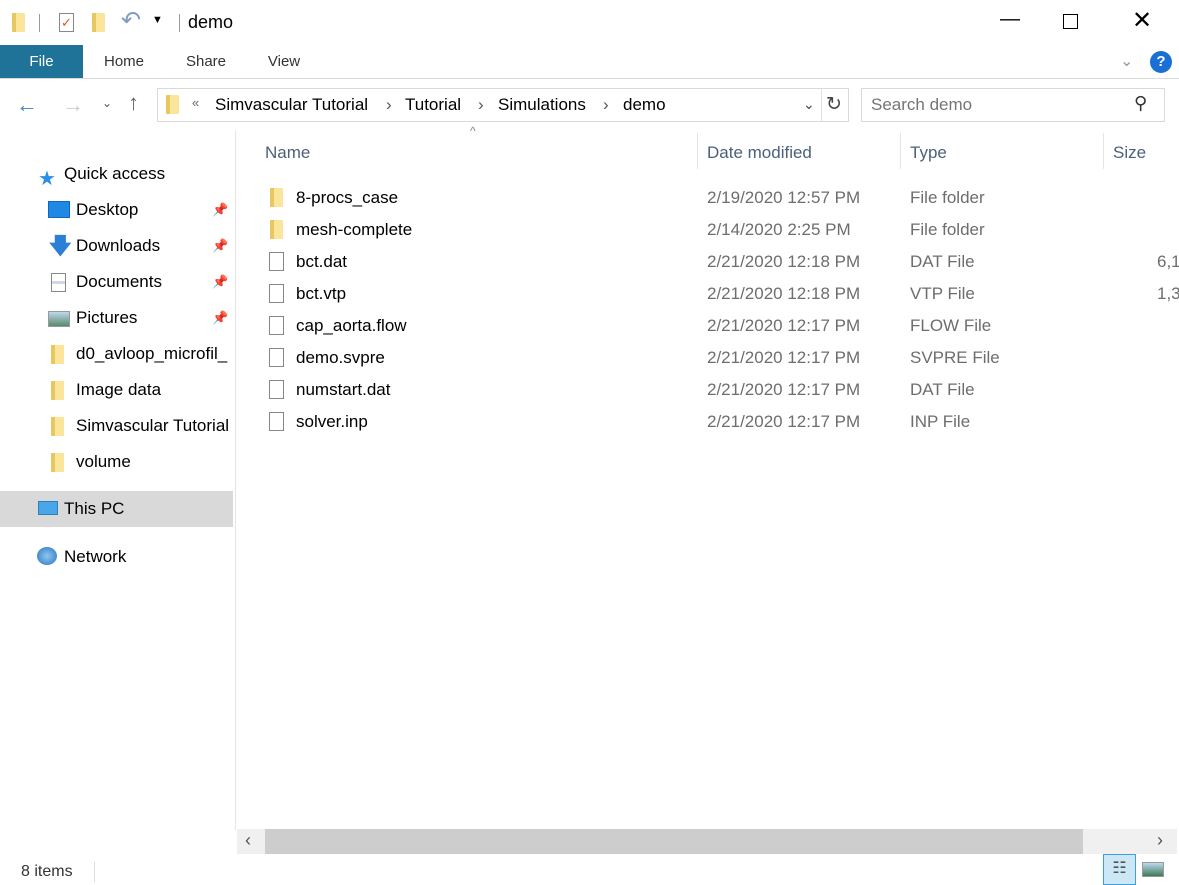  What do you see at coordinates (47, 179) in the screenshot?
I see `star-icon: ★` at bounding box center [47, 179].